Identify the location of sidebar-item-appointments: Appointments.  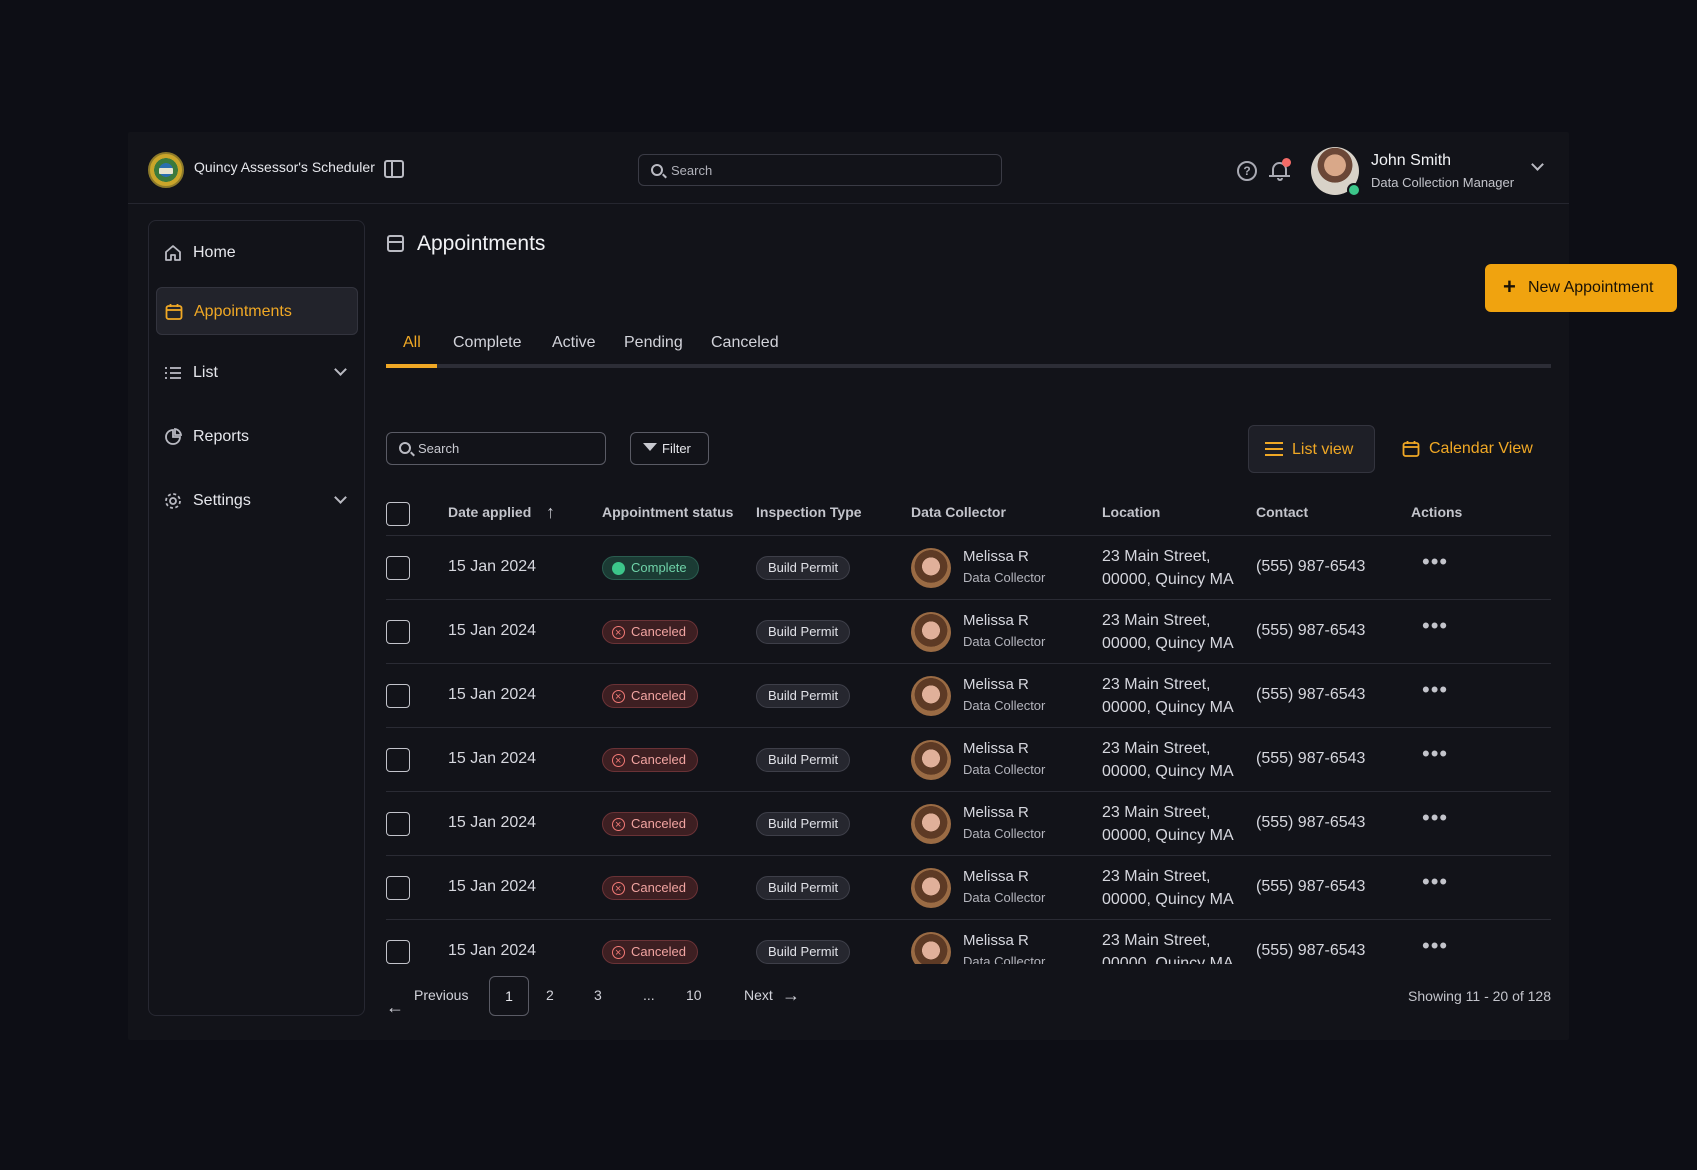
(257, 311).